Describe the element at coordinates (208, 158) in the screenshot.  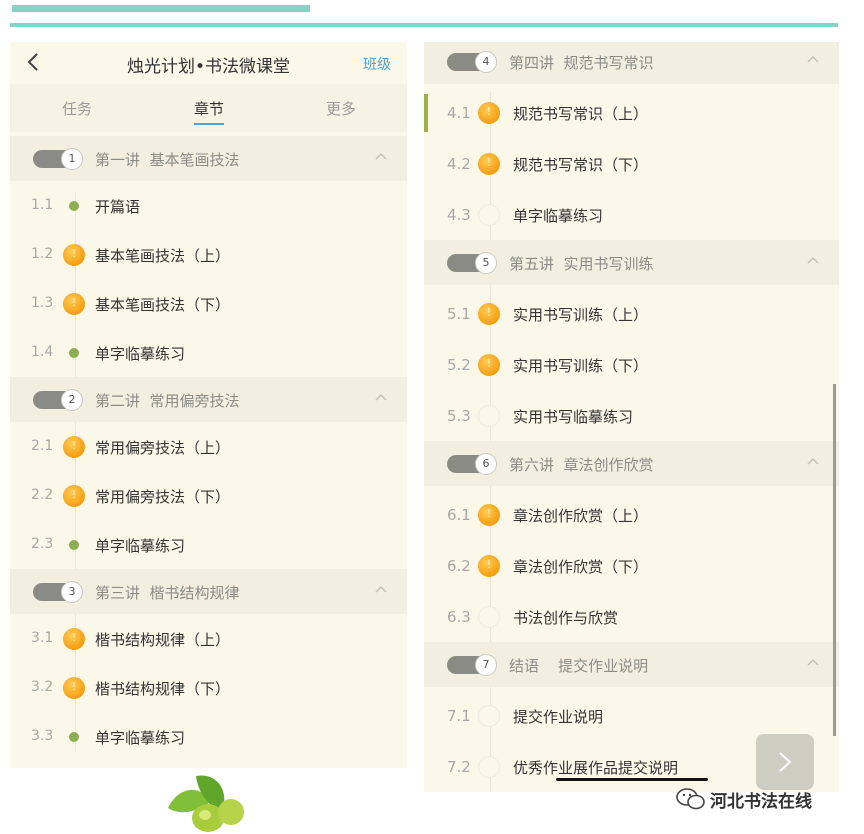
I see `chapter-header: 1 第一讲 基本笔画技法` at that location.